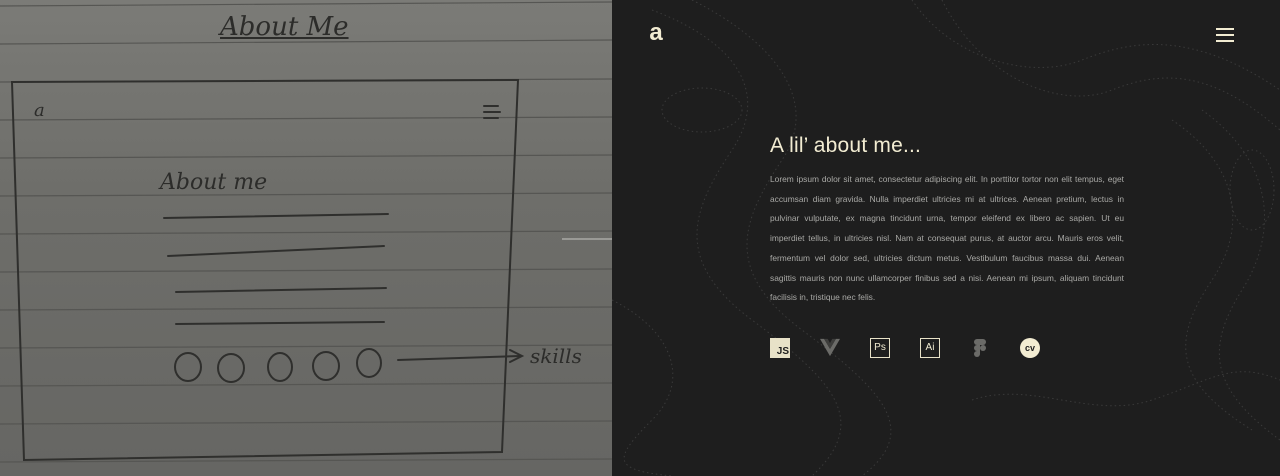  What do you see at coordinates (556, 356) in the screenshot?
I see `sketch-note: skills` at bounding box center [556, 356].